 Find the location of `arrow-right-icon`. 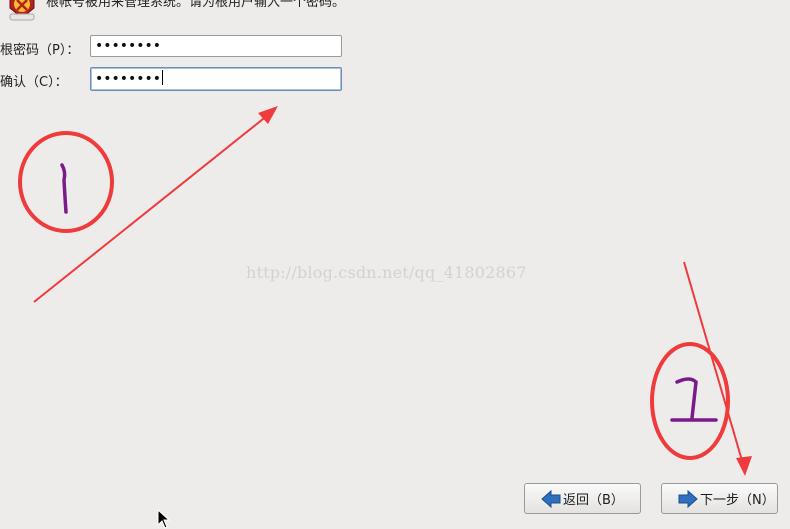

arrow-right-icon is located at coordinates (688, 498).